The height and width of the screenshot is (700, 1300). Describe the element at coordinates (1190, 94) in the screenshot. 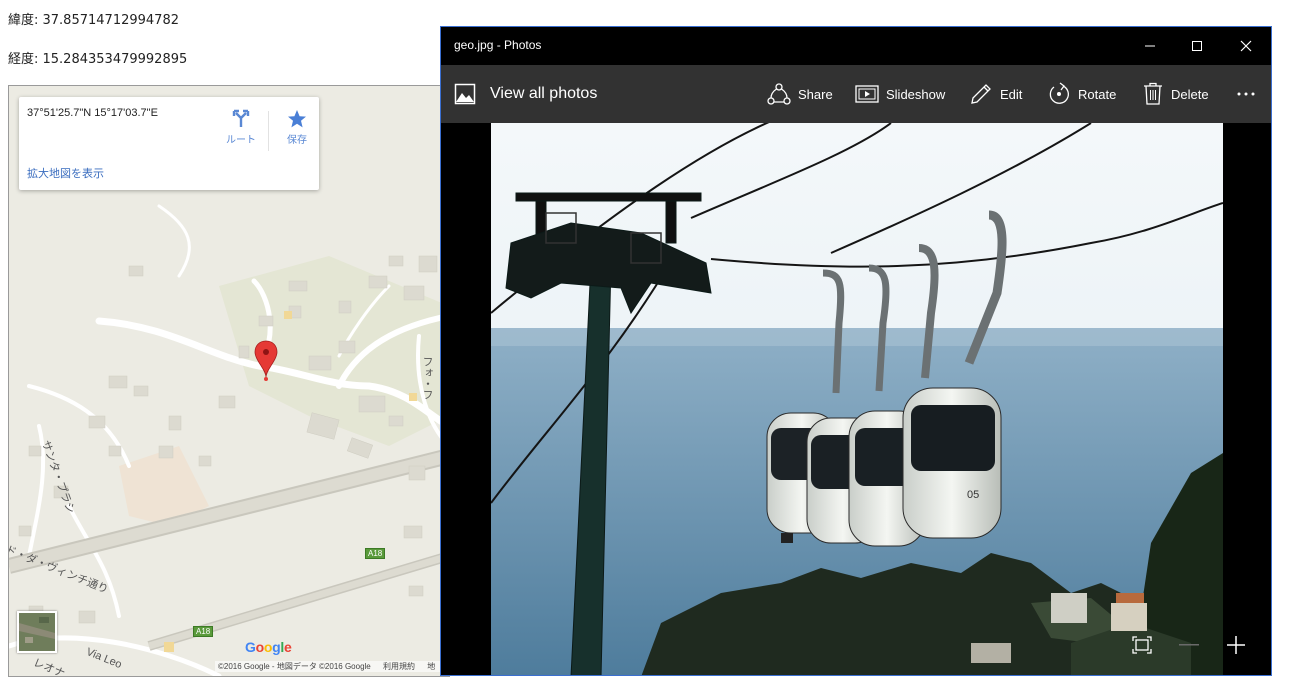

I see `delete-label: Delete` at that location.